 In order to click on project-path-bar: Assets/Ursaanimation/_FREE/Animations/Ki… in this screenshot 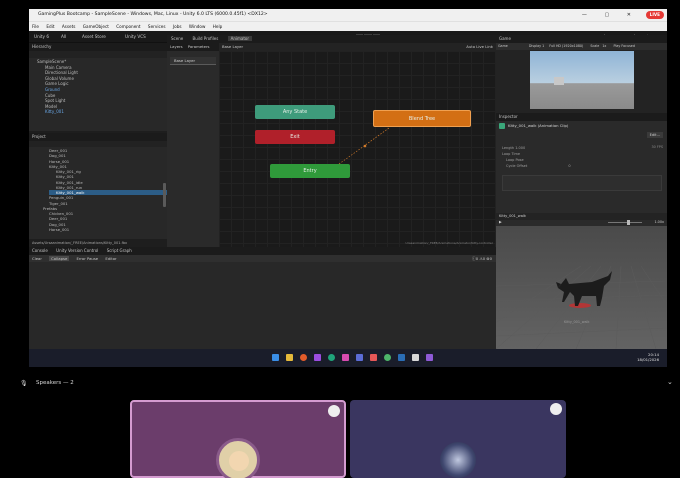, I will do `click(98, 243)`.